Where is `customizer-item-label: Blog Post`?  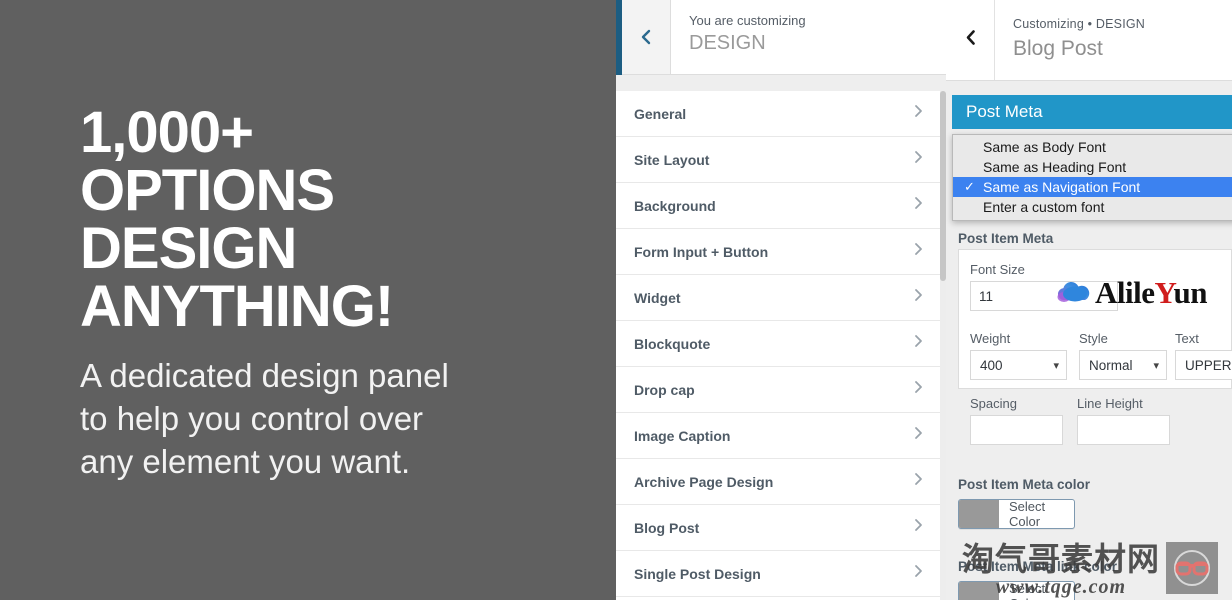
customizer-item-label: Blog Post is located at coordinates (667, 527).